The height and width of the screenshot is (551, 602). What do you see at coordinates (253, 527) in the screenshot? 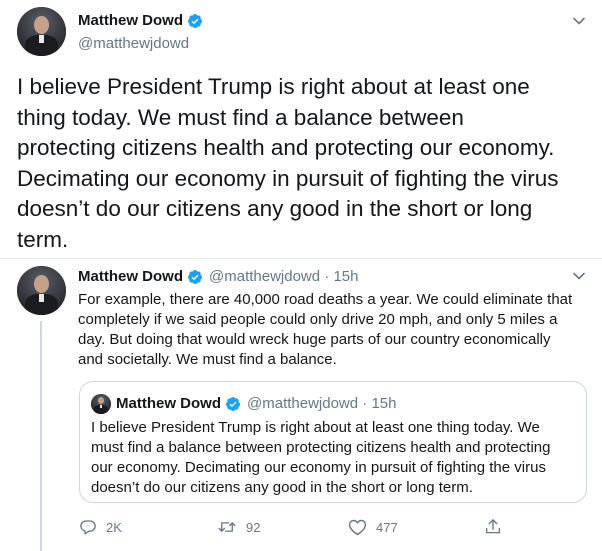
I see `retweet-count: 92` at bounding box center [253, 527].